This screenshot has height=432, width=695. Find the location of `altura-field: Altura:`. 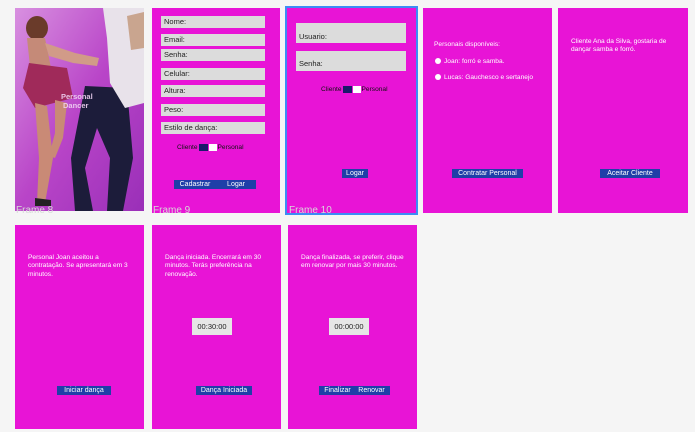

altura-field: Altura: is located at coordinates (213, 91).